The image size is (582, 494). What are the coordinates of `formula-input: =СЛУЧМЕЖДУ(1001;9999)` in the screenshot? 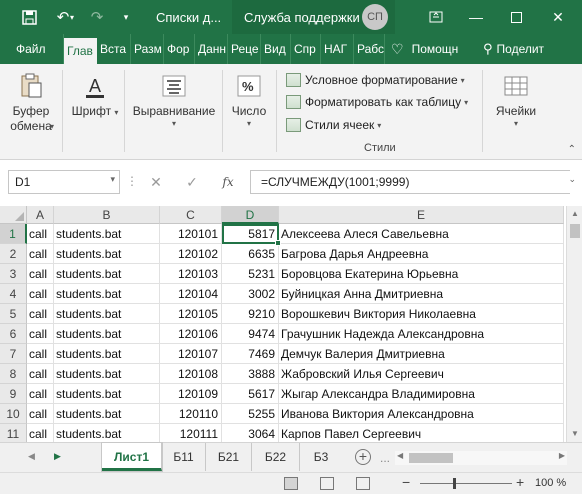 It's located at (410, 182).